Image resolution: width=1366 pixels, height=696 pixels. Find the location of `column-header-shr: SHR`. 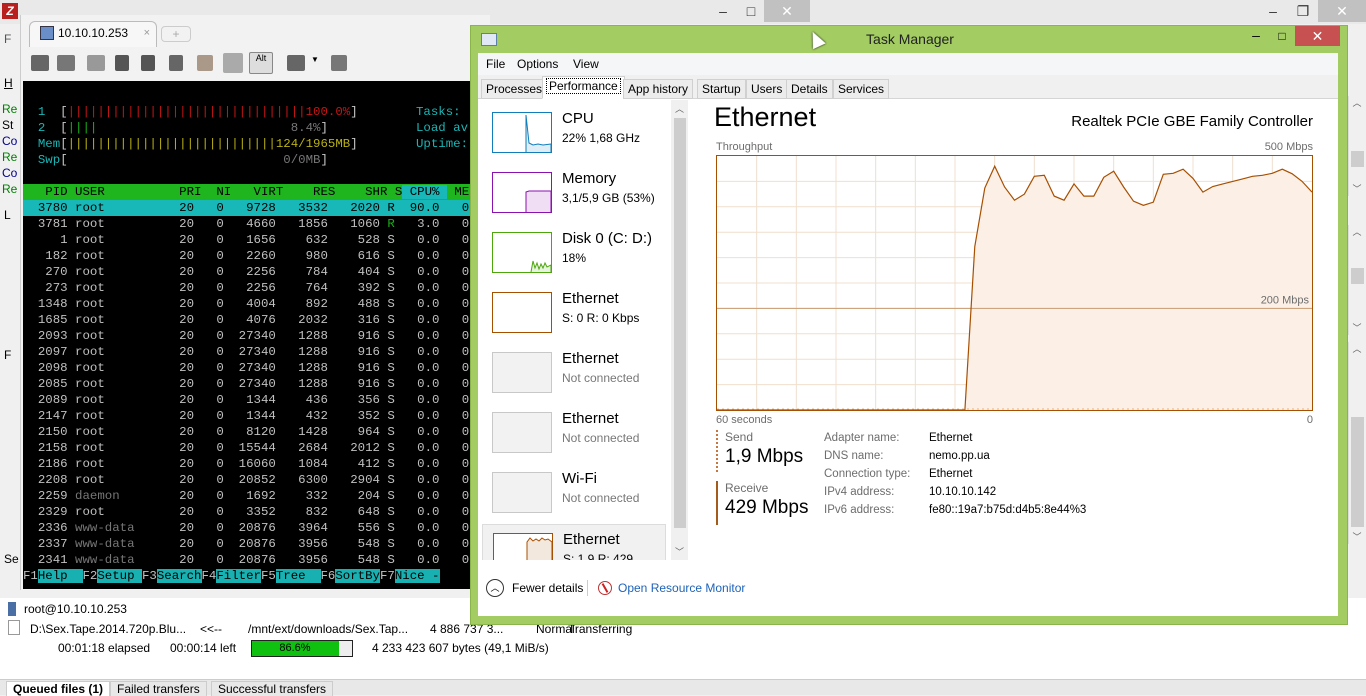

column-header-shr: SHR is located at coordinates (361, 192).